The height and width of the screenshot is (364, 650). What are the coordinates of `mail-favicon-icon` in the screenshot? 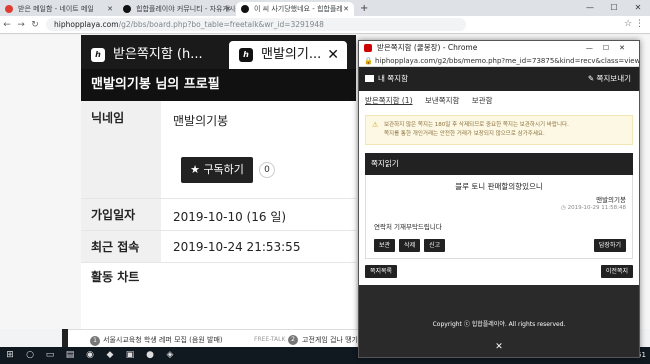 It's located at (9, 9).